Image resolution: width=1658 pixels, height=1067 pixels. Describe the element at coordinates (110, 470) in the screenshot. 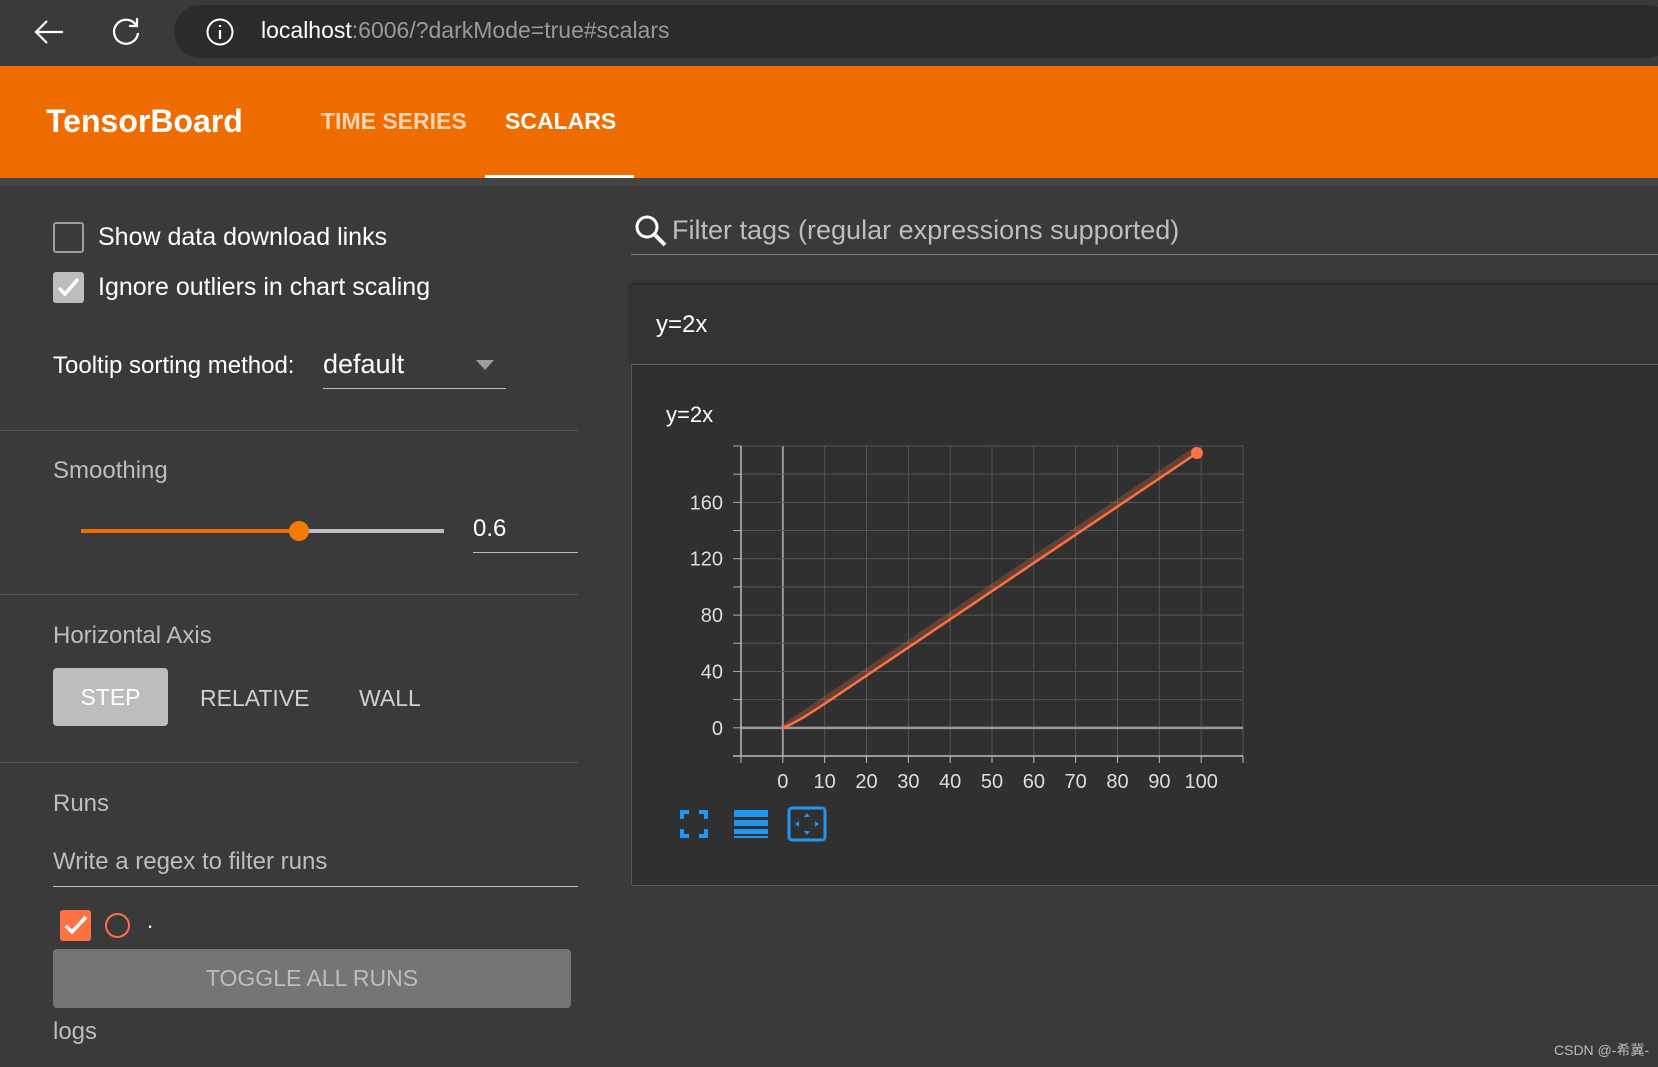

I see `smoothing-label: Smoothing` at that location.